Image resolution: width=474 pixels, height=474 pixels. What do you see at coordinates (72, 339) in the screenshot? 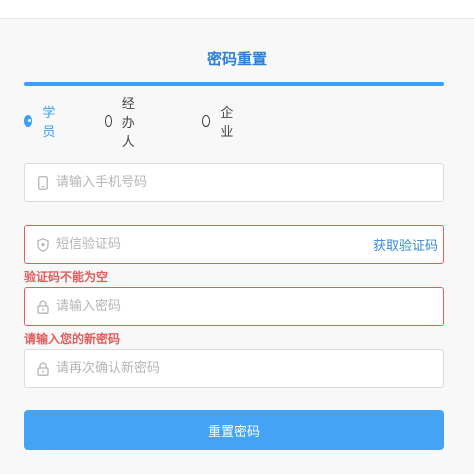
I see `password-error: 请输入您的新密码` at bounding box center [72, 339].